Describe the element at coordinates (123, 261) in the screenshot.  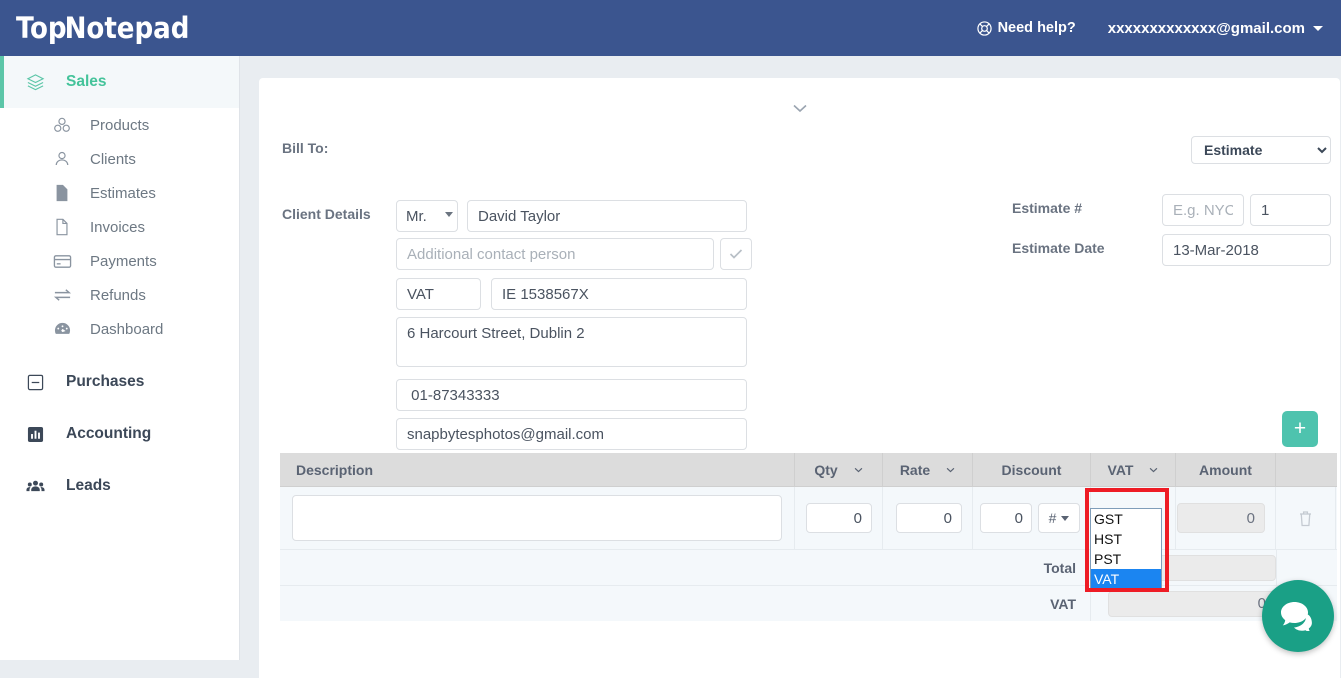
I see `sidebar-item-label-payments: Payments` at that location.